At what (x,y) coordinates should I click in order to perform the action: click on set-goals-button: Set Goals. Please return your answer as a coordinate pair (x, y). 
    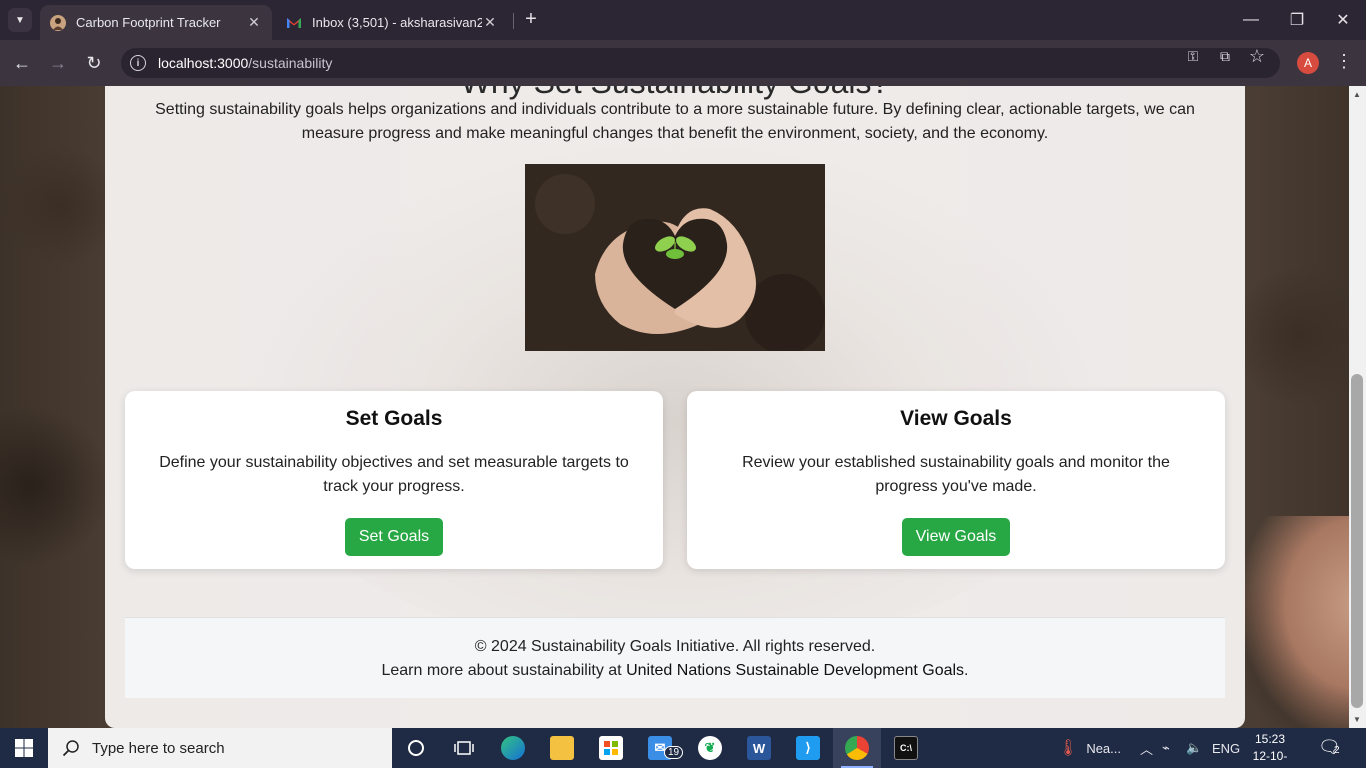
    Looking at the image, I should click on (394, 537).